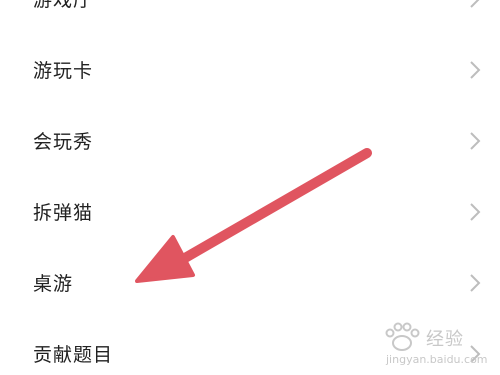  I want to click on menu-item-label: 拆弹猫, so click(63, 213).